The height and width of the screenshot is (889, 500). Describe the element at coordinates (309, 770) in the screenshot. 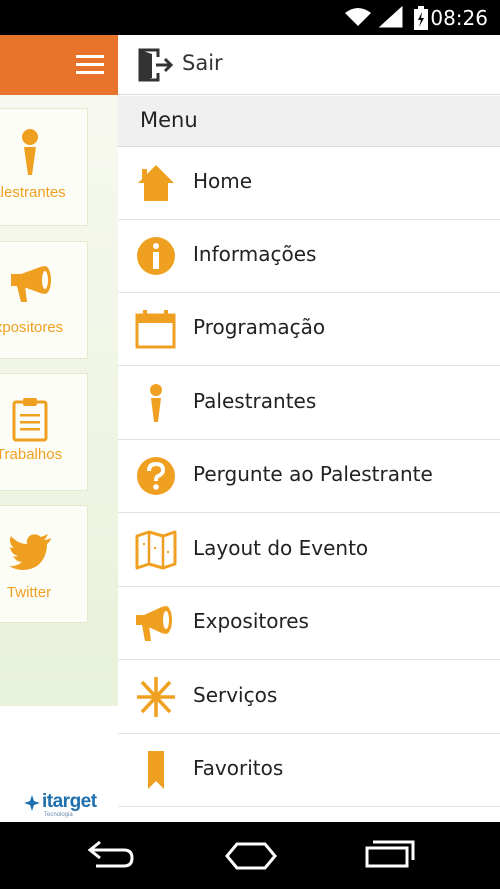

I see `menu-item-favoritos: Favoritos` at that location.